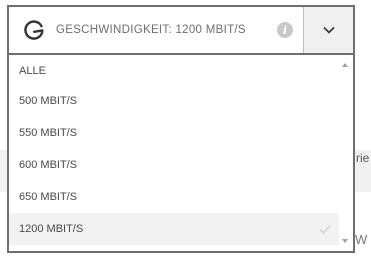  What do you see at coordinates (345, 65) in the screenshot?
I see `scroll-up-arrow-icon` at bounding box center [345, 65].